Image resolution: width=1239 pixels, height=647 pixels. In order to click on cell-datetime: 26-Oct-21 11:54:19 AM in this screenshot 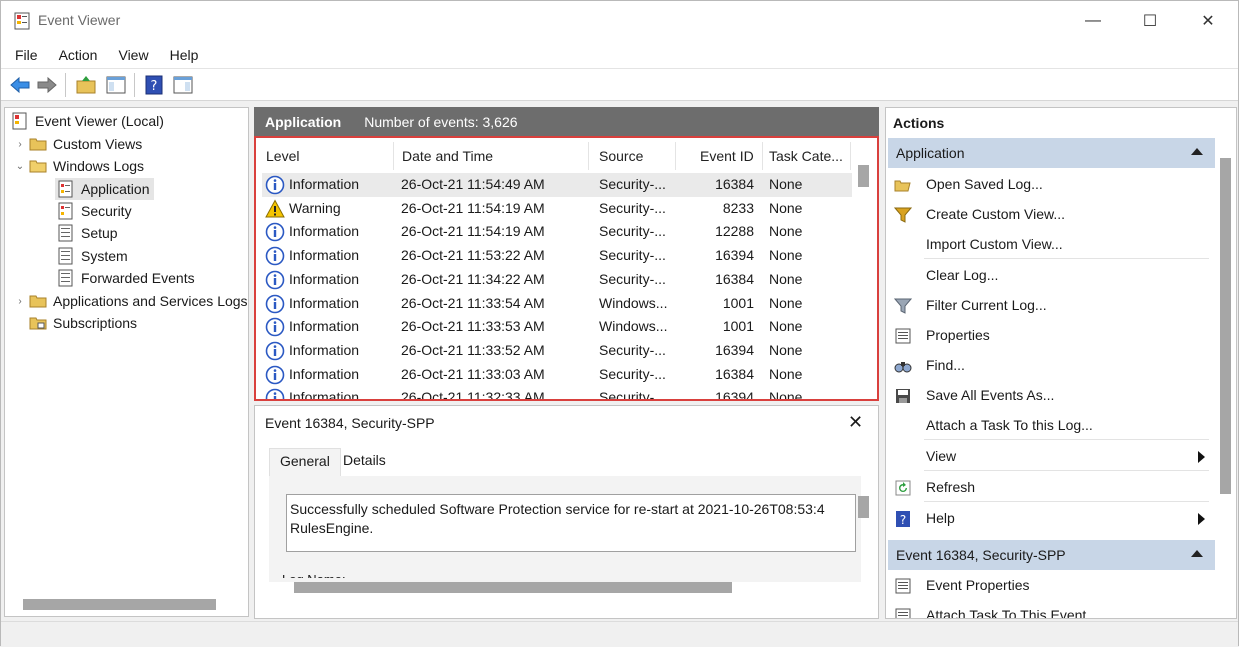, I will do `click(473, 207)`.